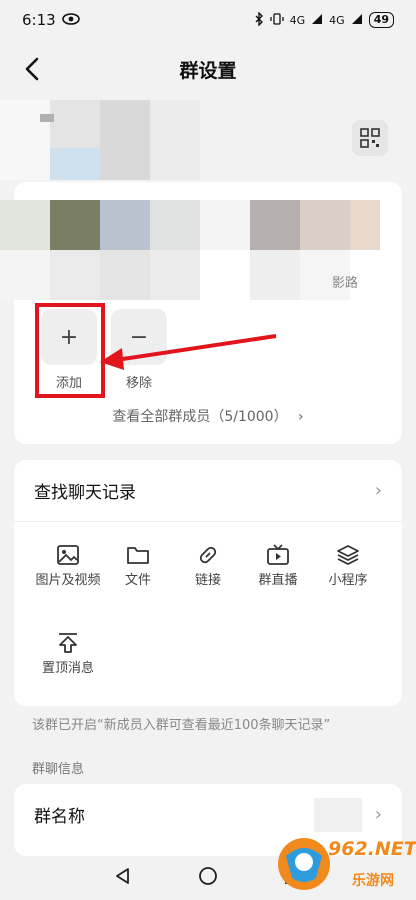 The width and height of the screenshot is (416, 900). I want to click on feature-label: 小程序, so click(348, 580).